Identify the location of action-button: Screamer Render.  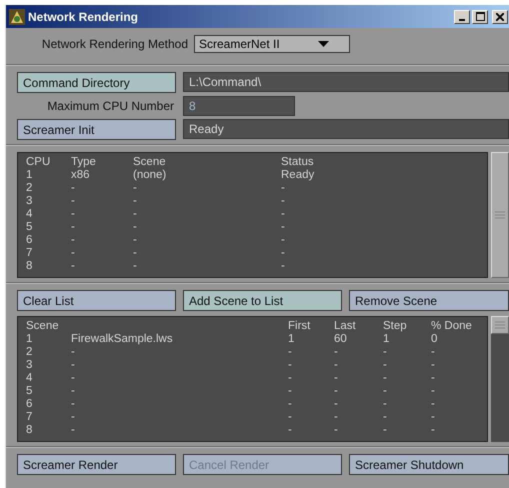
(96, 464).